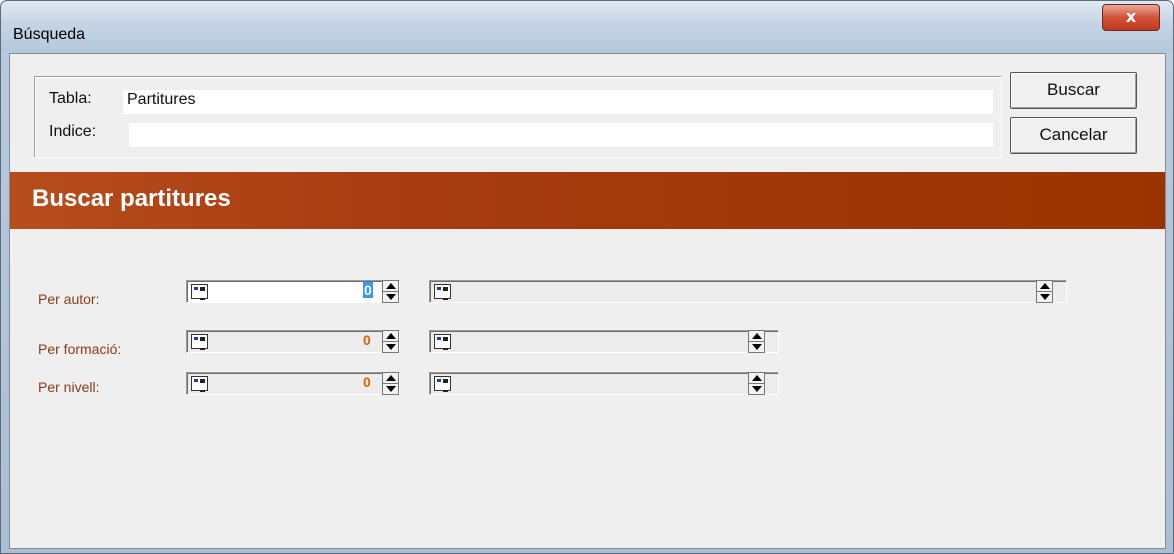  Describe the element at coordinates (70, 98) in the screenshot. I see `tabla-label: Tabla:` at that location.